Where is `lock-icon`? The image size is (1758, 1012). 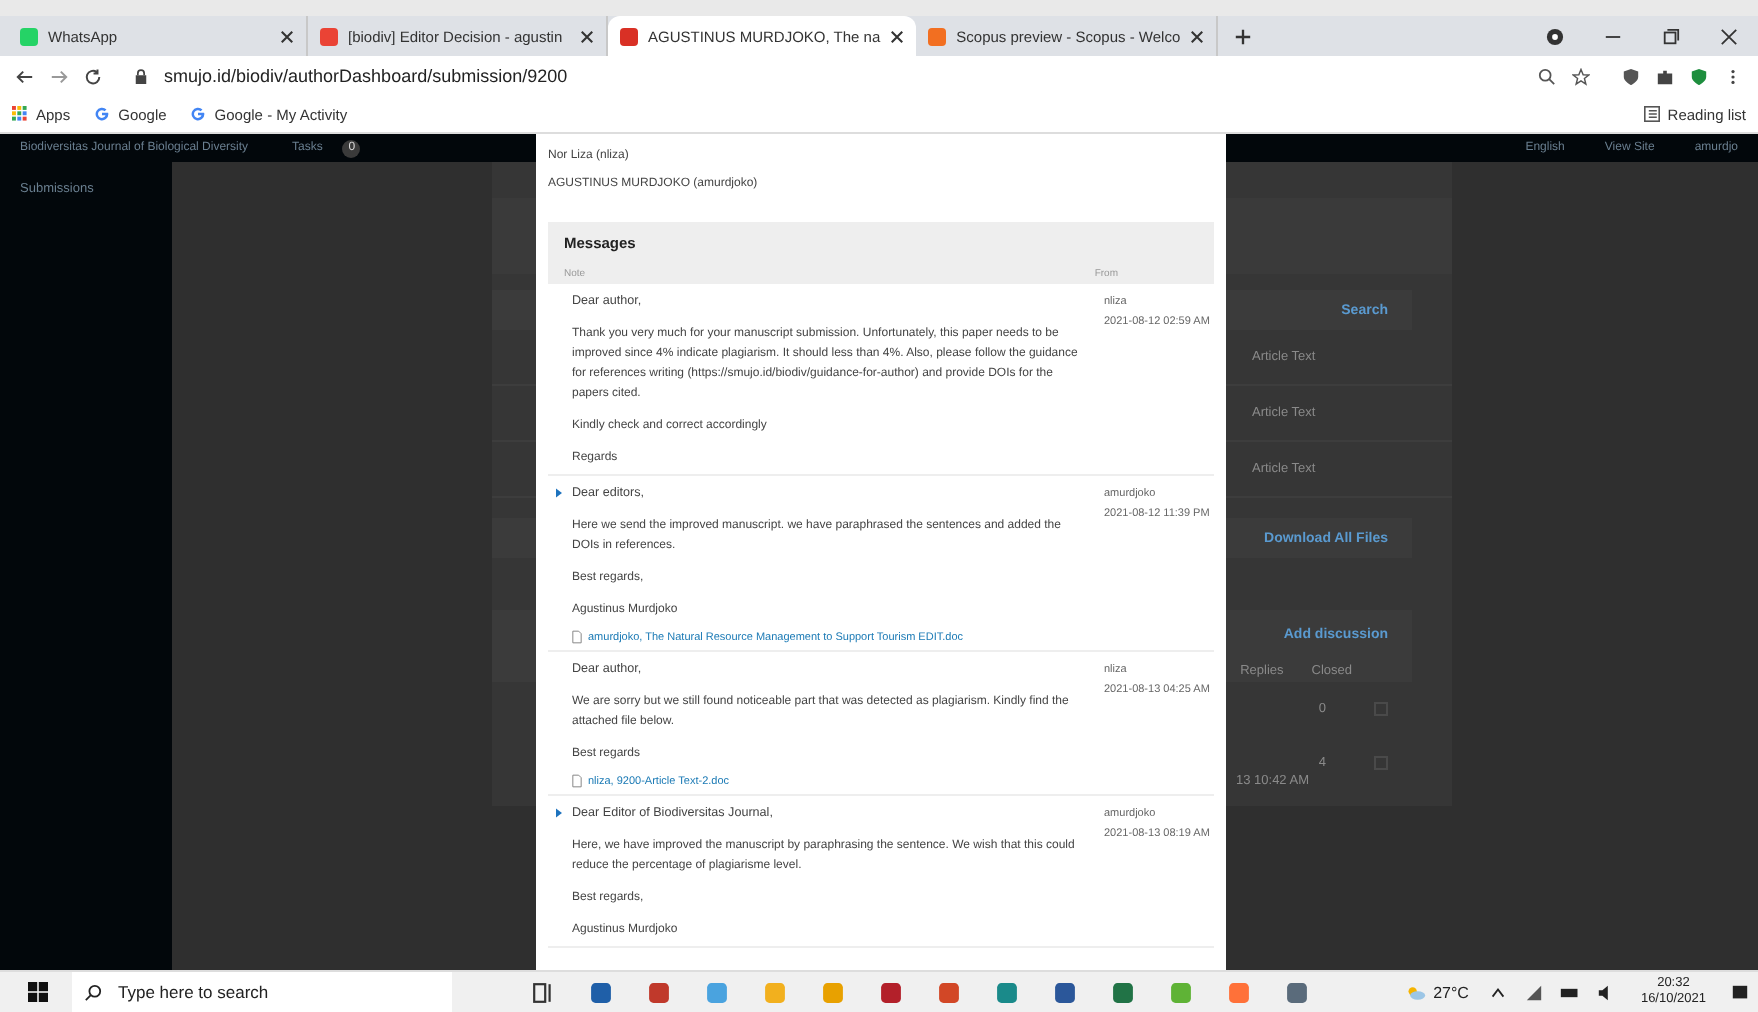 lock-icon is located at coordinates (141, 76).